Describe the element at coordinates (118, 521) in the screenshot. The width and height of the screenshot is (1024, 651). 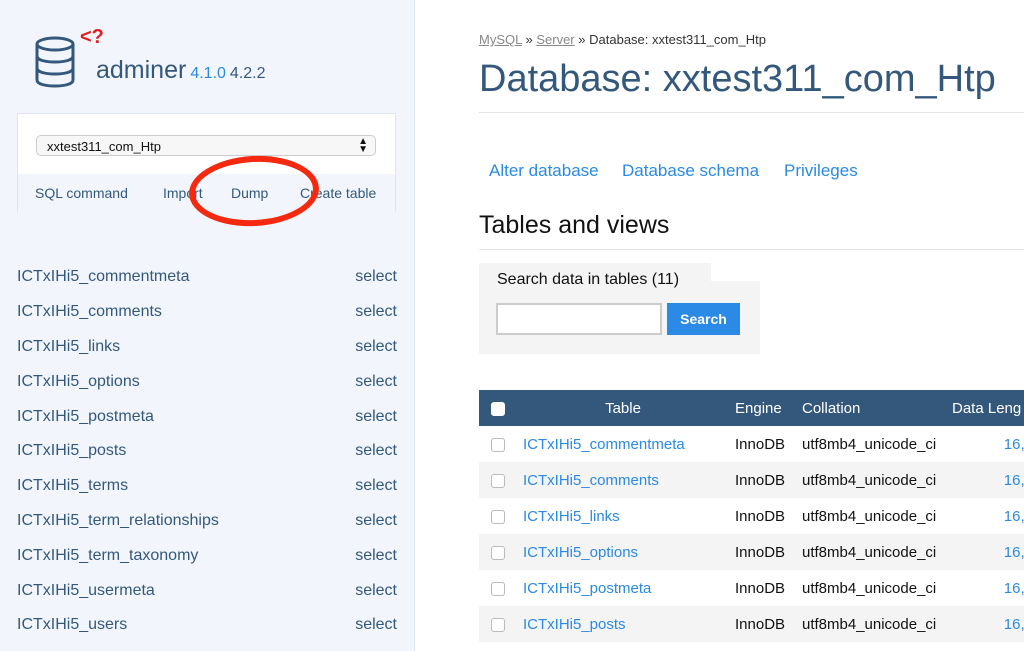
I see `sidebar-table-link: ICTxIHi5_term_relationships` at that location.